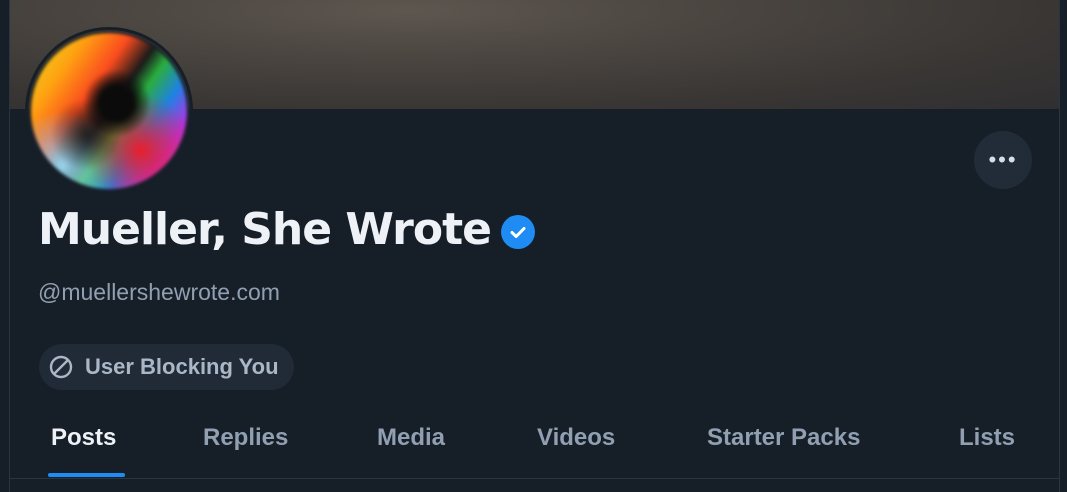 This screenshot has width=1067, height=492. Describe the element at coordinates (83, 438) in the screenshot. I see `tab-posts: Posts` at that location.